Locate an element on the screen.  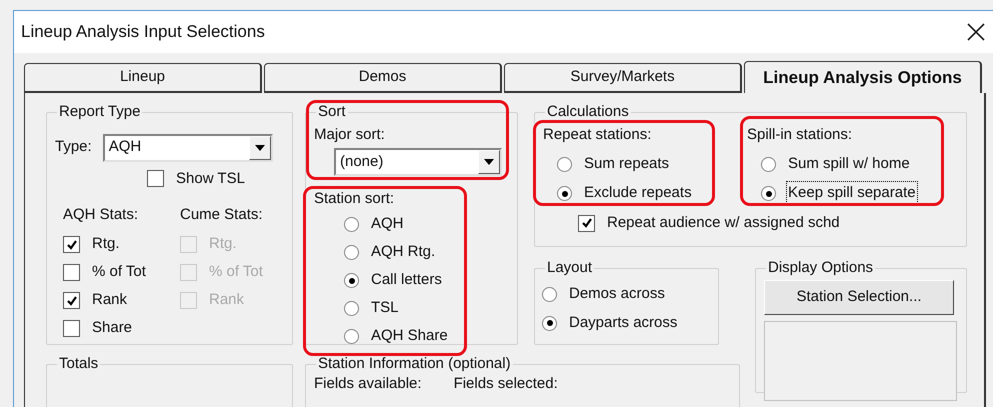
radio-label: TSL is located at coordinates (385, 308).